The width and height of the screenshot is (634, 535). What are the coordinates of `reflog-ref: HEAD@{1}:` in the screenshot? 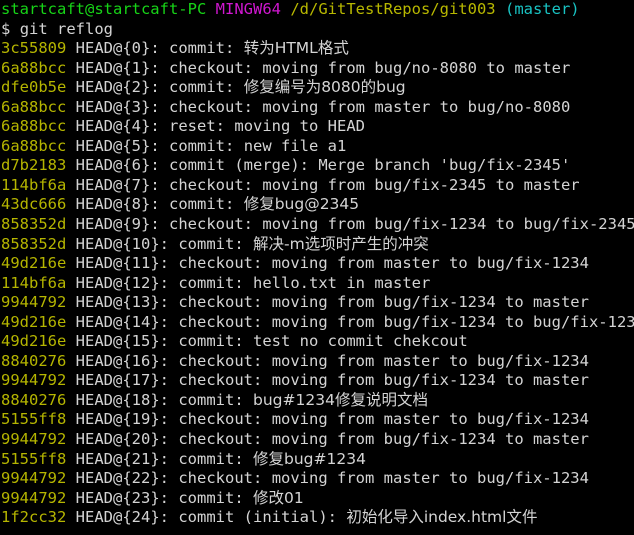 It's located at (117, 67).